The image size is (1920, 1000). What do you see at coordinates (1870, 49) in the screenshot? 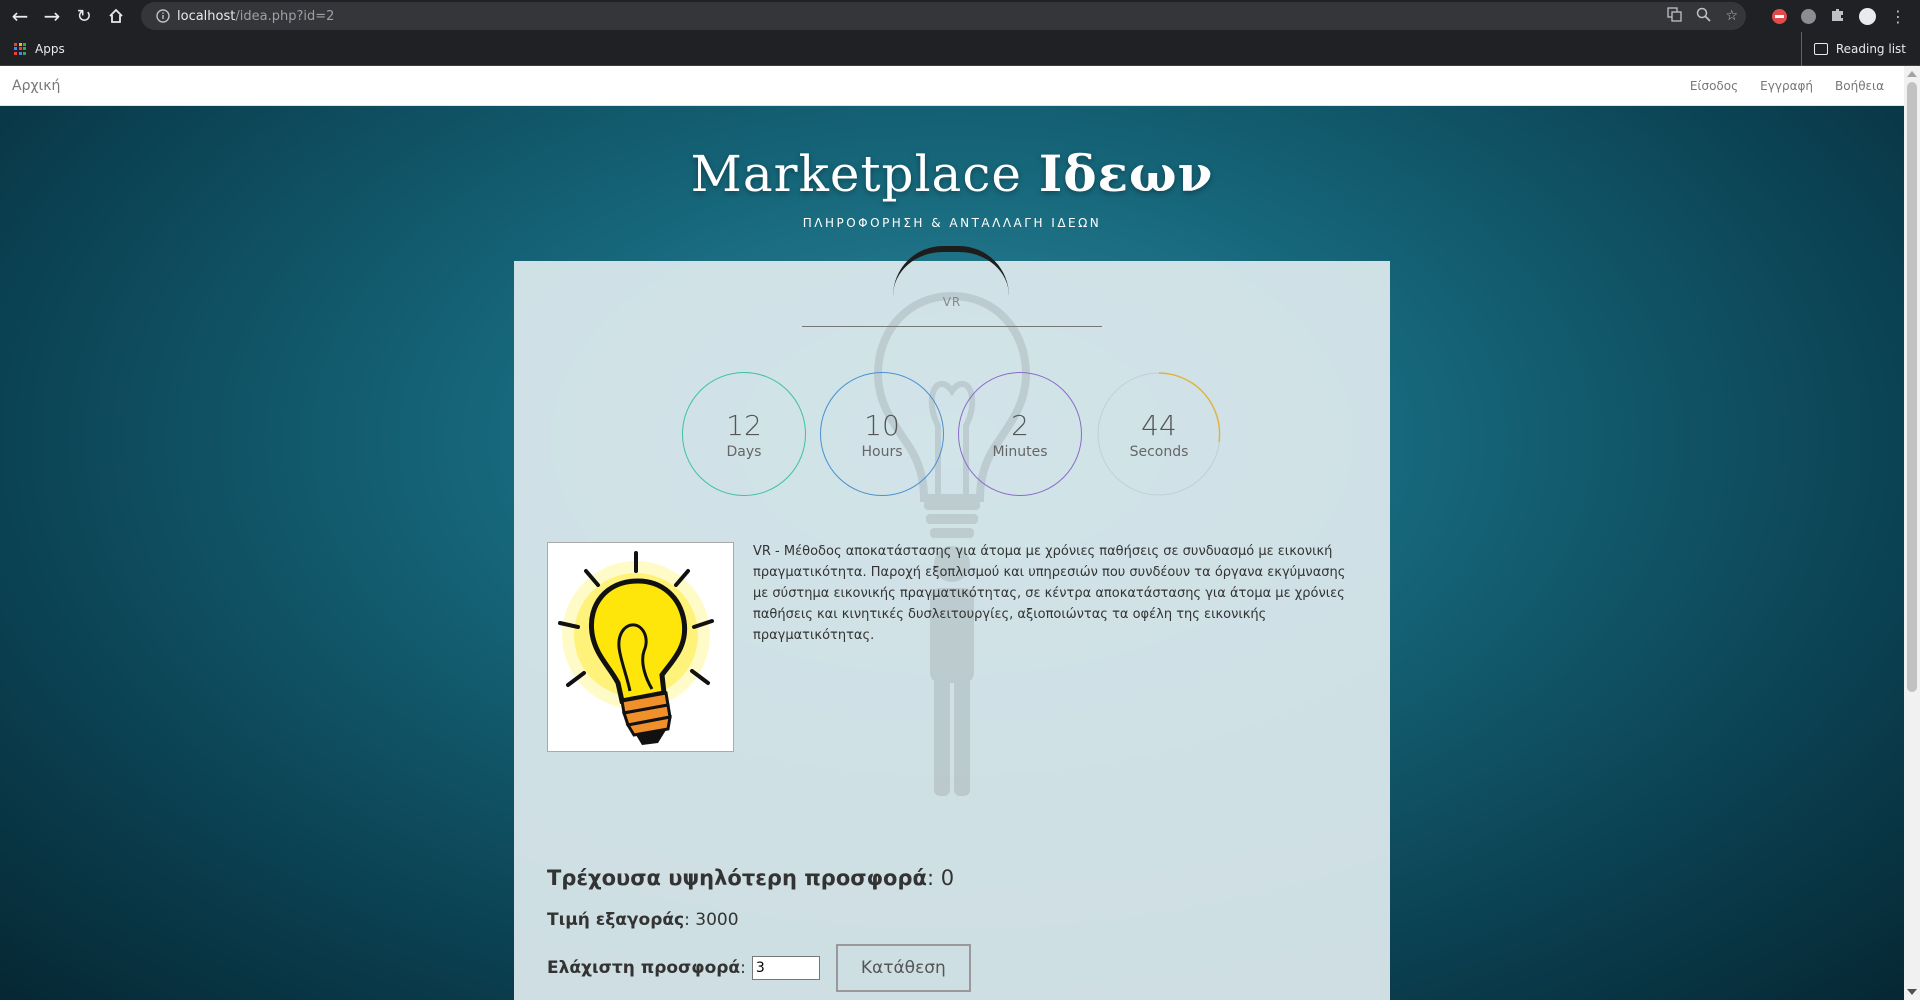
I see `reading-list-label: Reading list` at bounding box center [1870, 49].